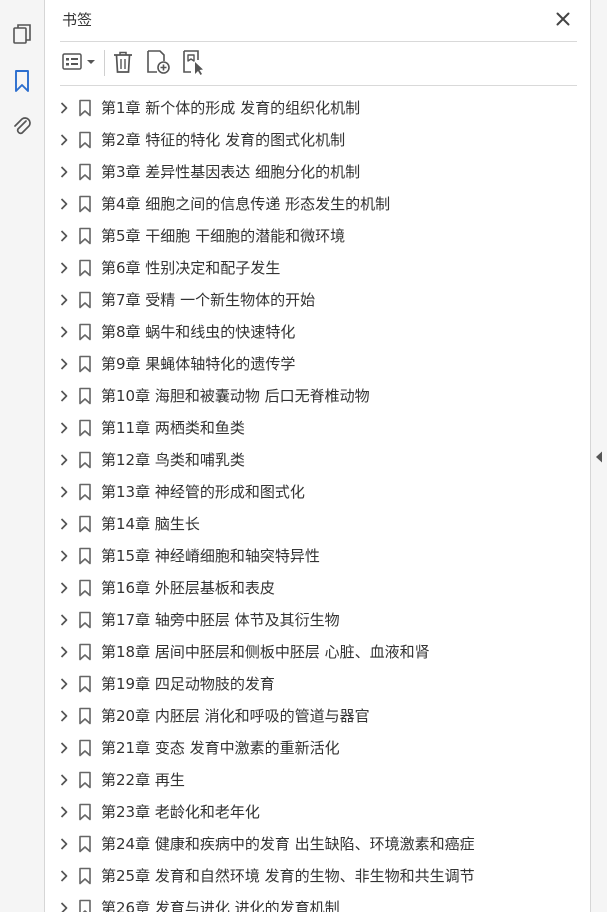 This screenshot has width=607, height=912. What do you see at coordinates (203, 492) in the screenshot?
I see `bookmark-label: 第13章 神经管的形成和图式化` at bounding box center [203, 492].